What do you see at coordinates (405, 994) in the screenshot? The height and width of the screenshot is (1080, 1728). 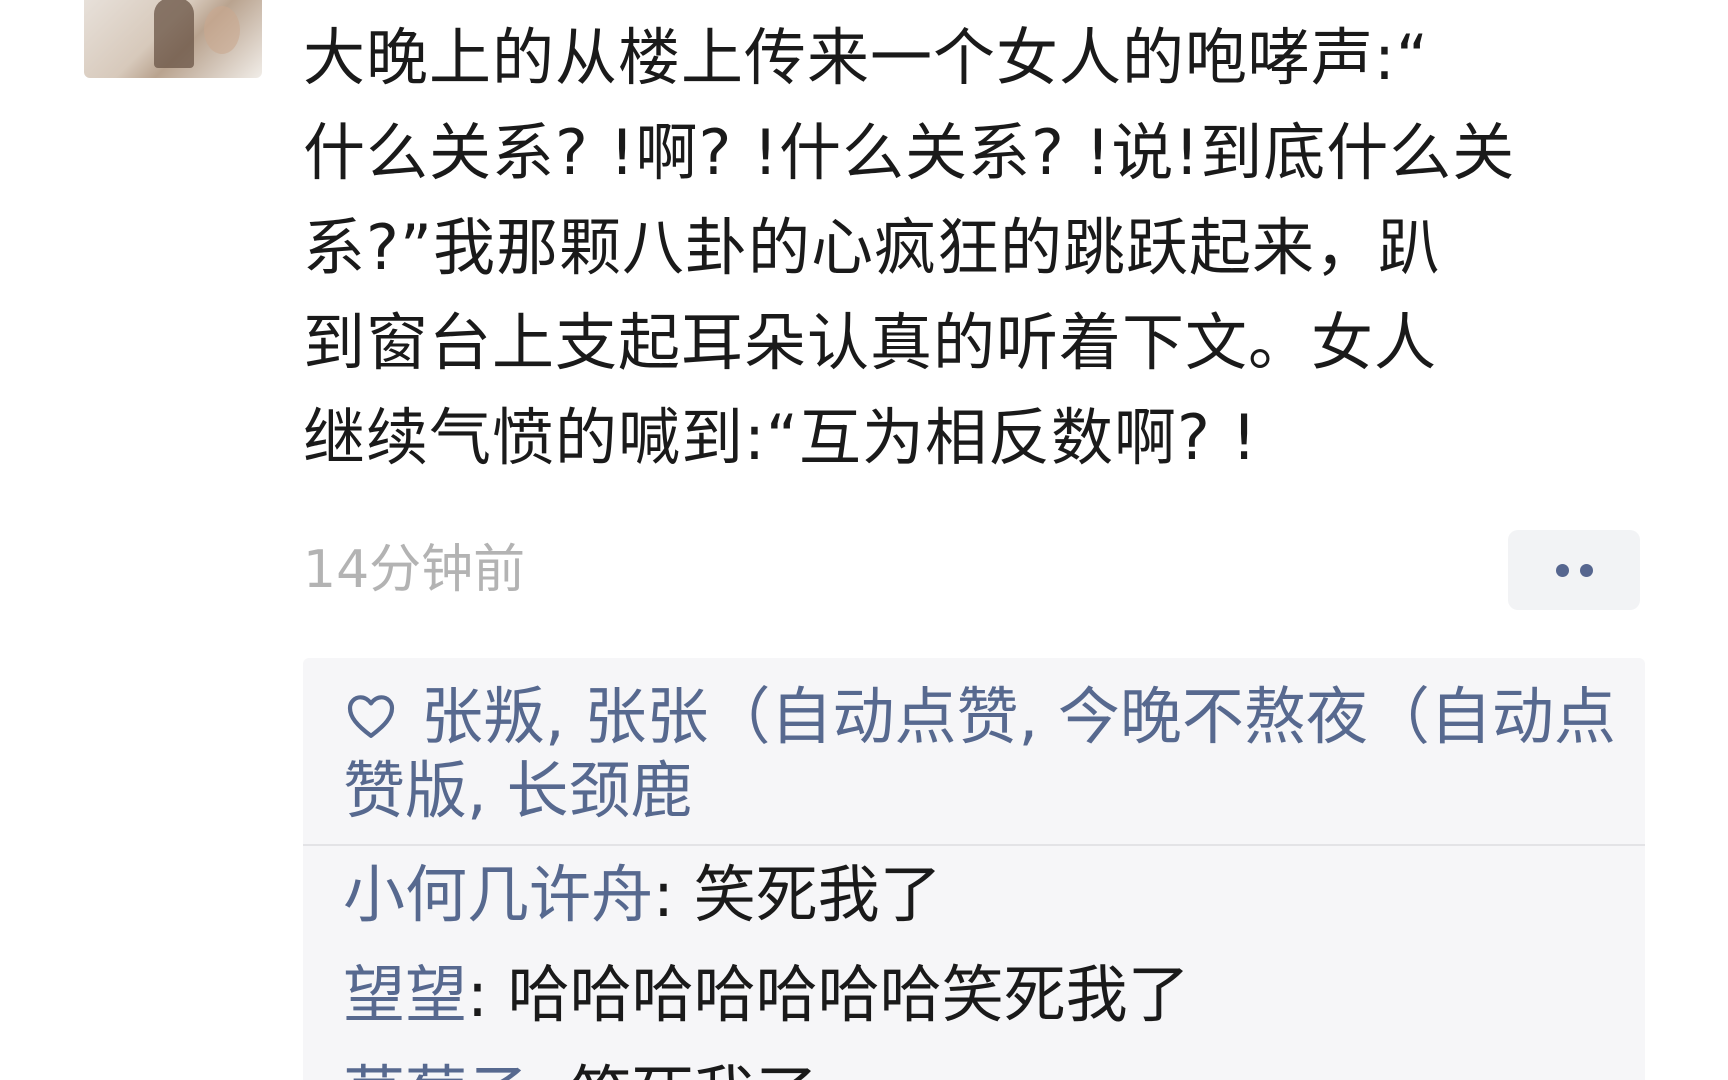 I see `comment-author: 望望` at bounding box center [405, 994].